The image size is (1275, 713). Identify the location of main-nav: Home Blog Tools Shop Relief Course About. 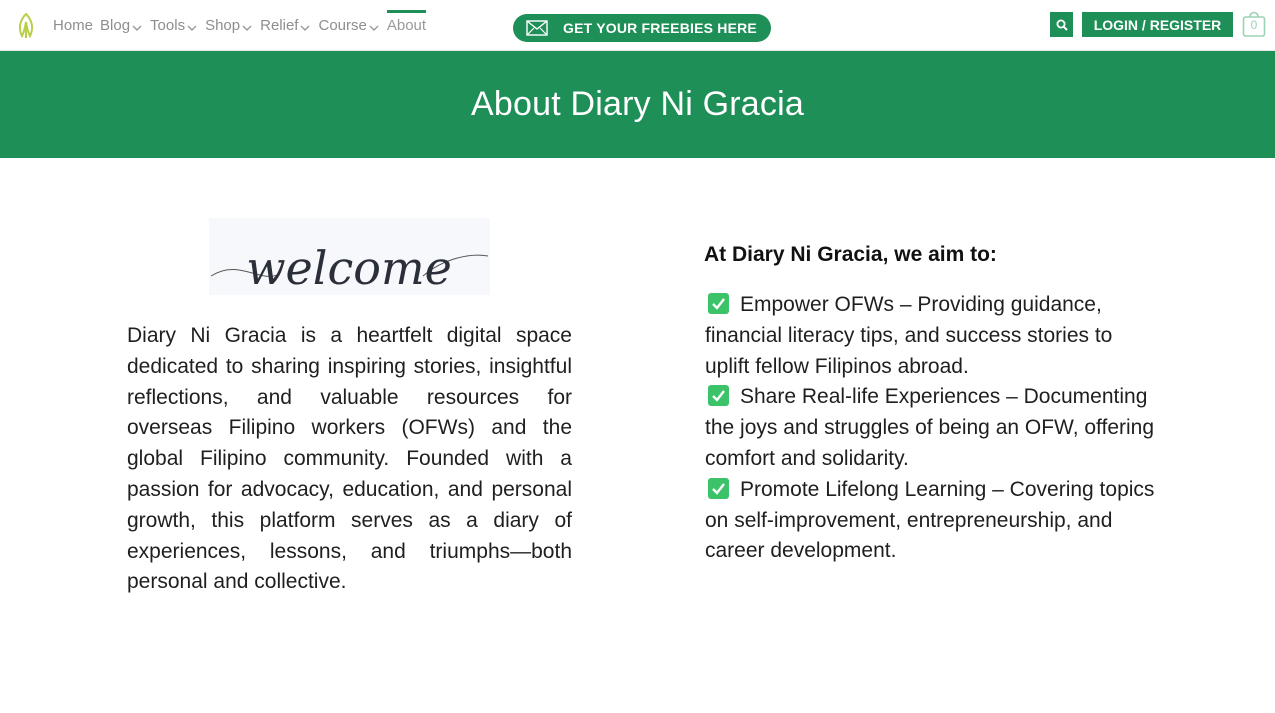
(243, 25).